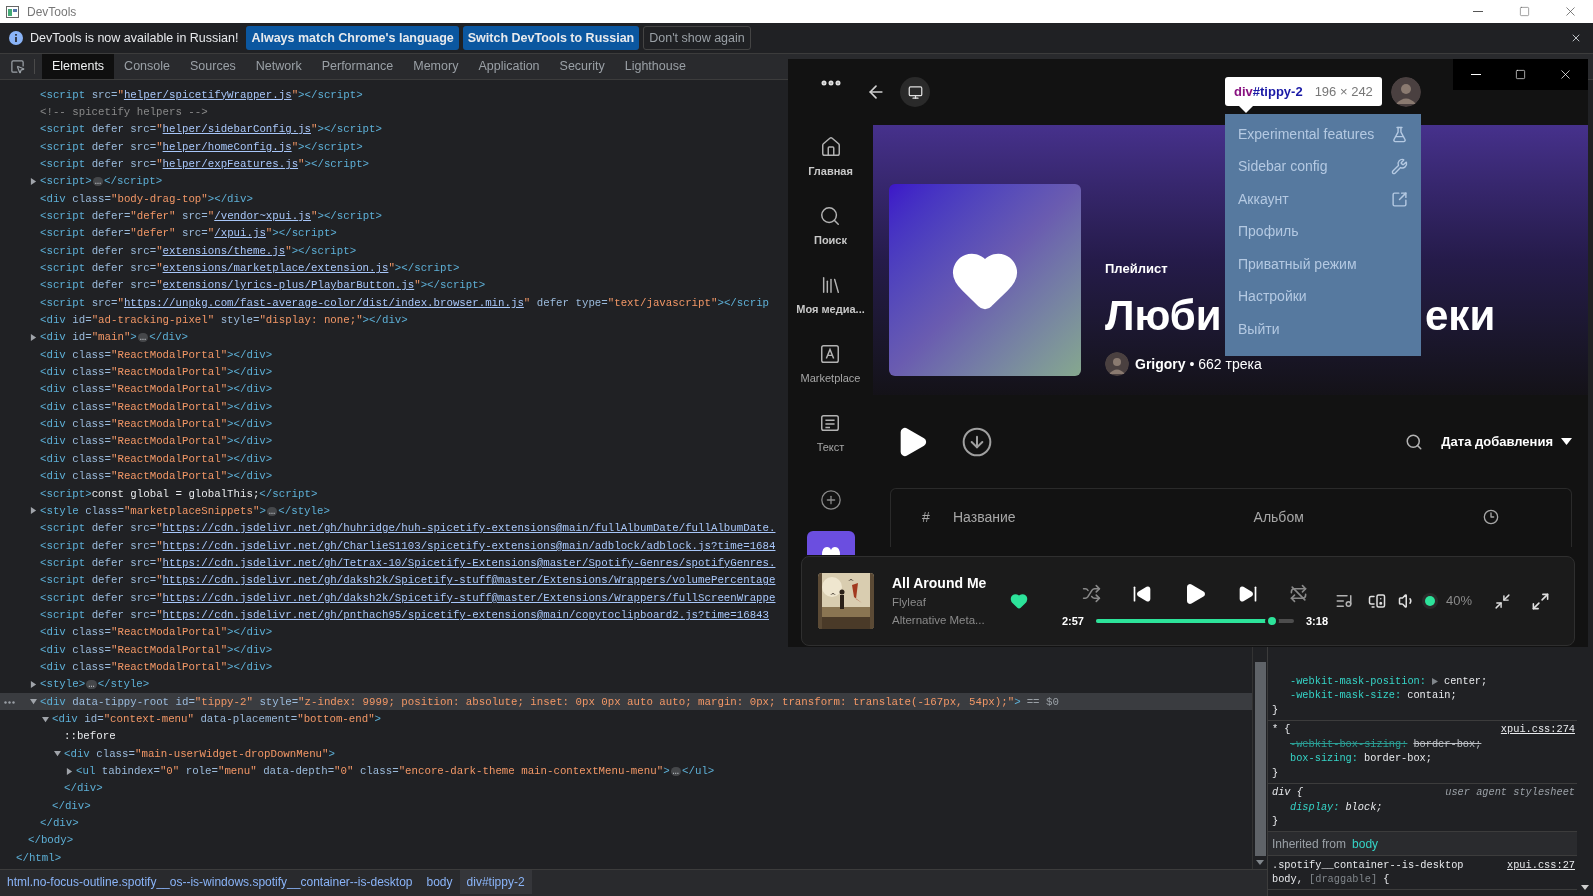  I want to click on code-link: https://unpkg.com/fast-average-color/dist/index.browser.min.js, so click(323, 302).